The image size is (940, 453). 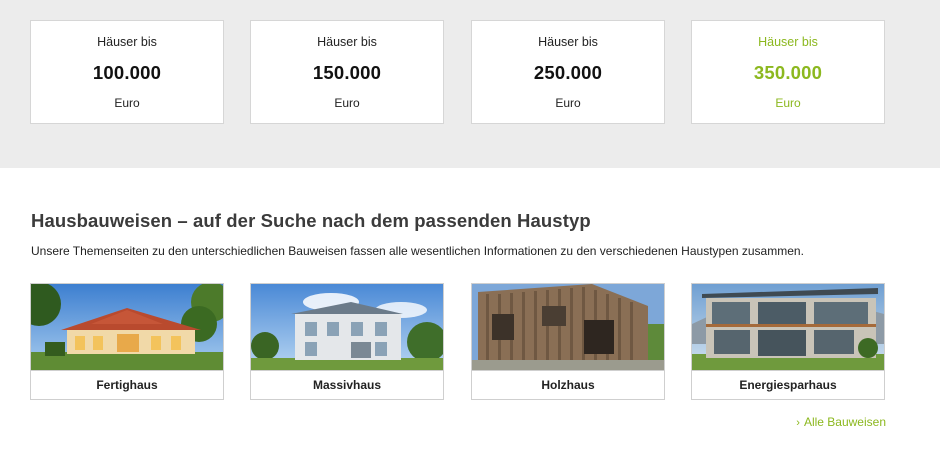 What do you see at coordinates (347, 384) in the screenshot?
I see `type-label: Massivhaus` at bounding box center [347, 384].